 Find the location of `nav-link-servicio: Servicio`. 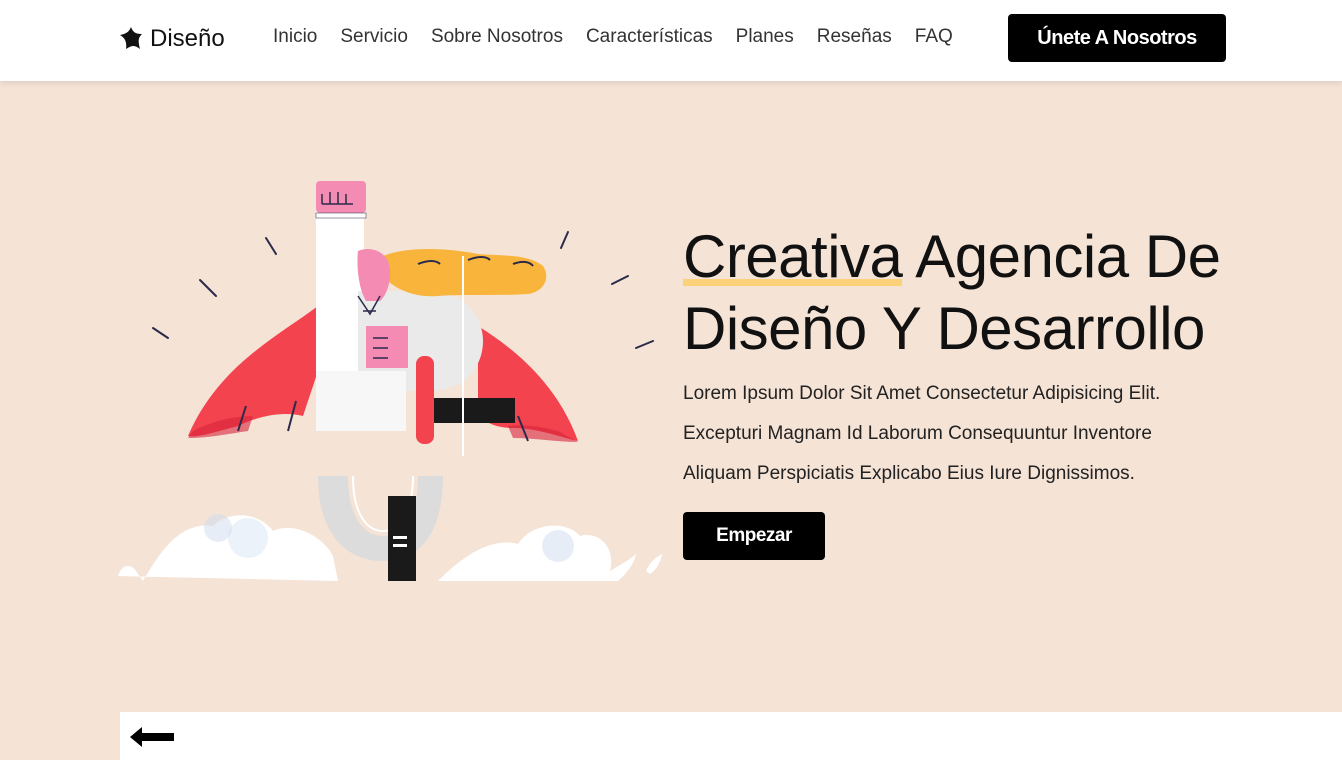

nav-link-servicio: Servicio is located at coordinates (374, 37).